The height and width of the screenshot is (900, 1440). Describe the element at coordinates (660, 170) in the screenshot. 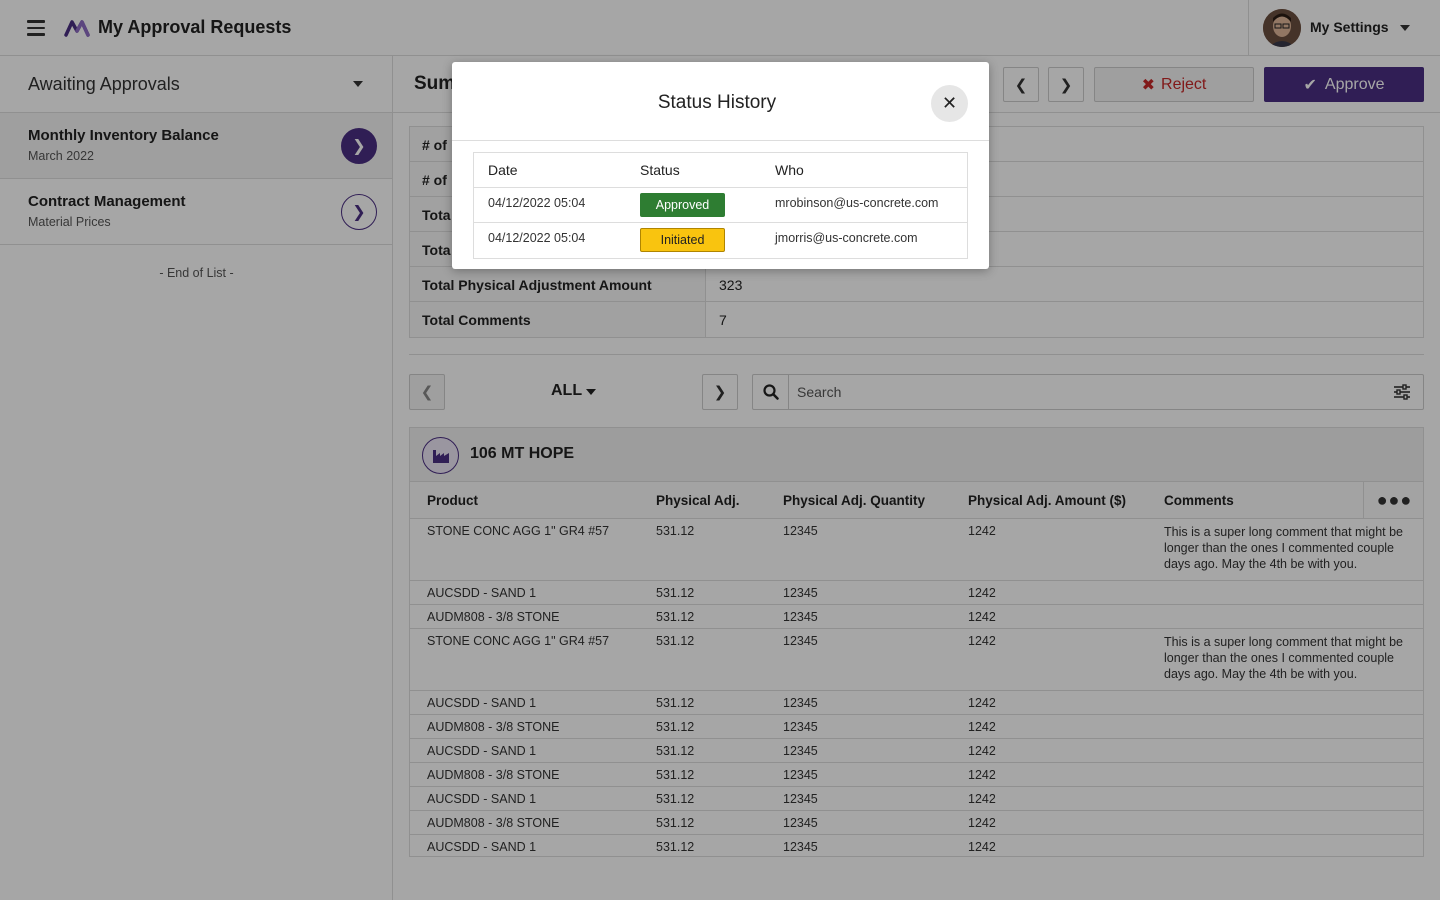

I see `column-header-status: Status` at that location.